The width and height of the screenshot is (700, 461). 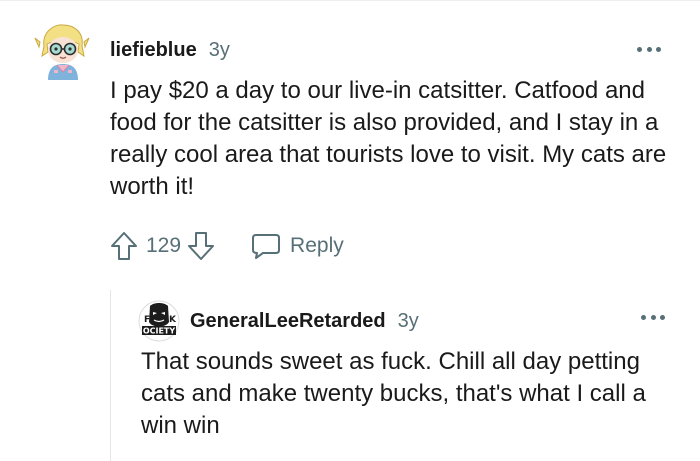 What do you see at coordinates (266, 246) in the screenshot?
I see `speech-bubble-icon` at bounding box center [266, 246].